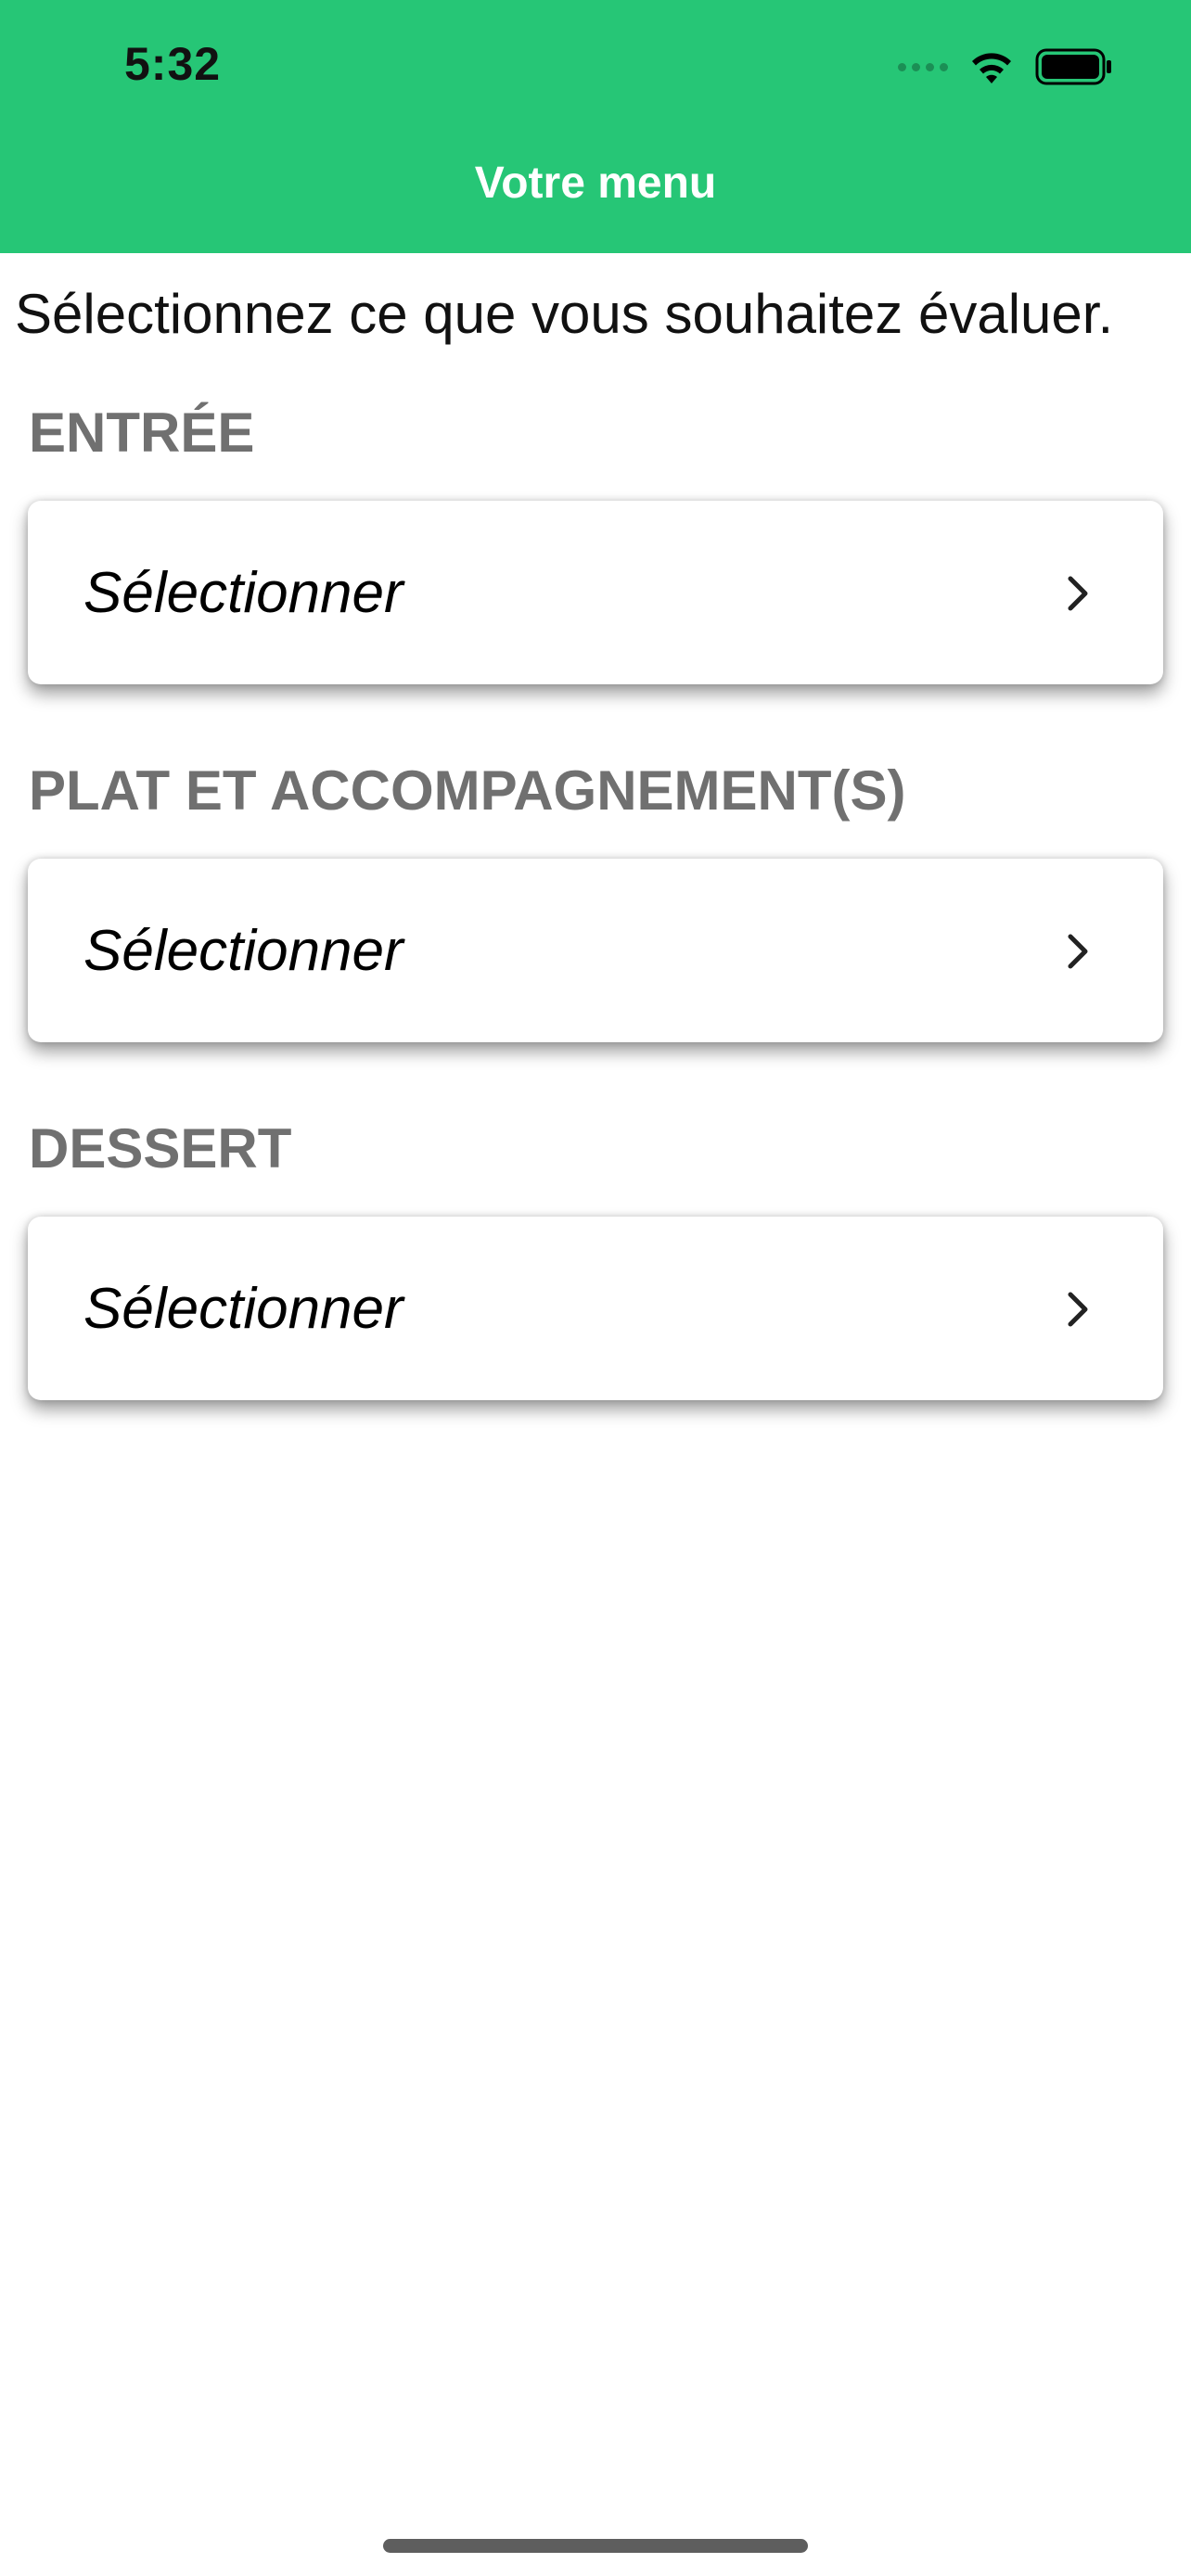 Image resolution: width=1191 pixels, height=2576 pixels. Describe the element at coordinates (595, 592) in the screenshot. I see `select-entree-button: Sélectionner` at that location.